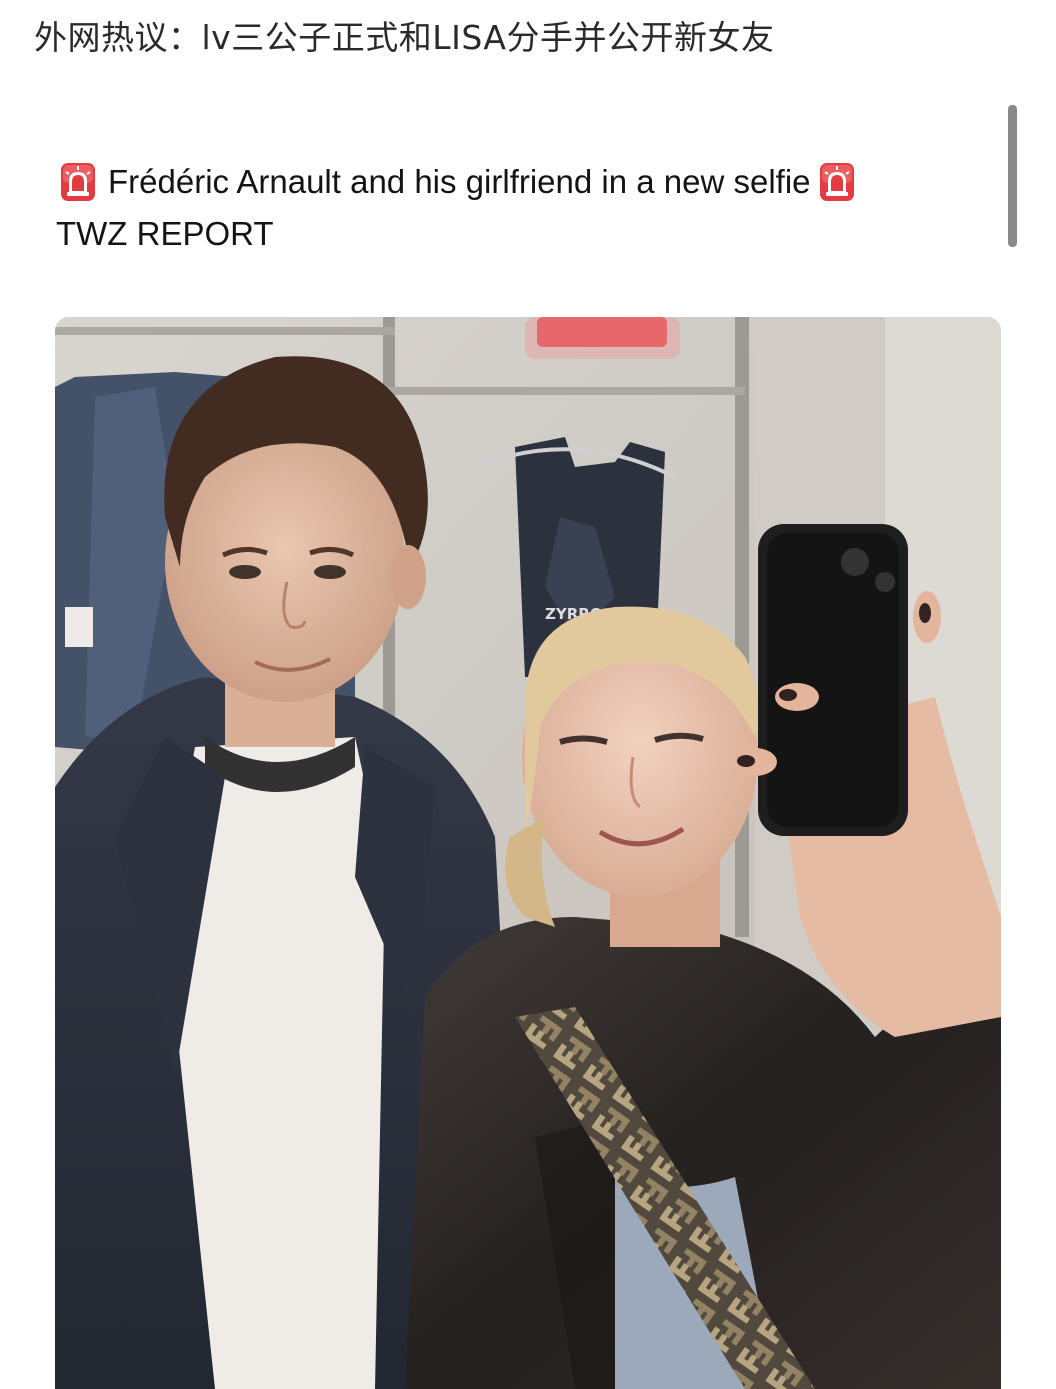  Describe the element at coordinates (165, 233) in the screenshot. I see `tweet-source: TWZ REPORT` at that location.